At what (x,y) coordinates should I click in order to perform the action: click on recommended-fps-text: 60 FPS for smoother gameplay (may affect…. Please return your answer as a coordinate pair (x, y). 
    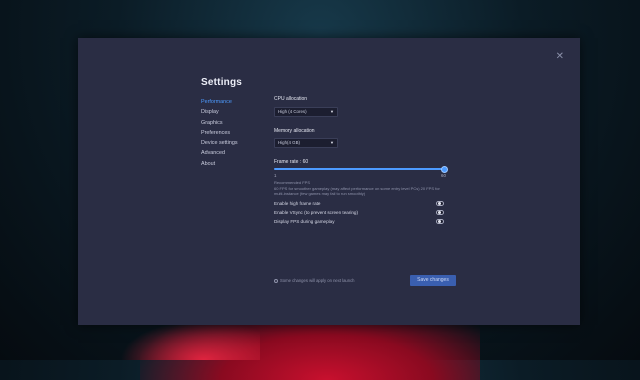
    Looking at the image, I should click on (357, 191).